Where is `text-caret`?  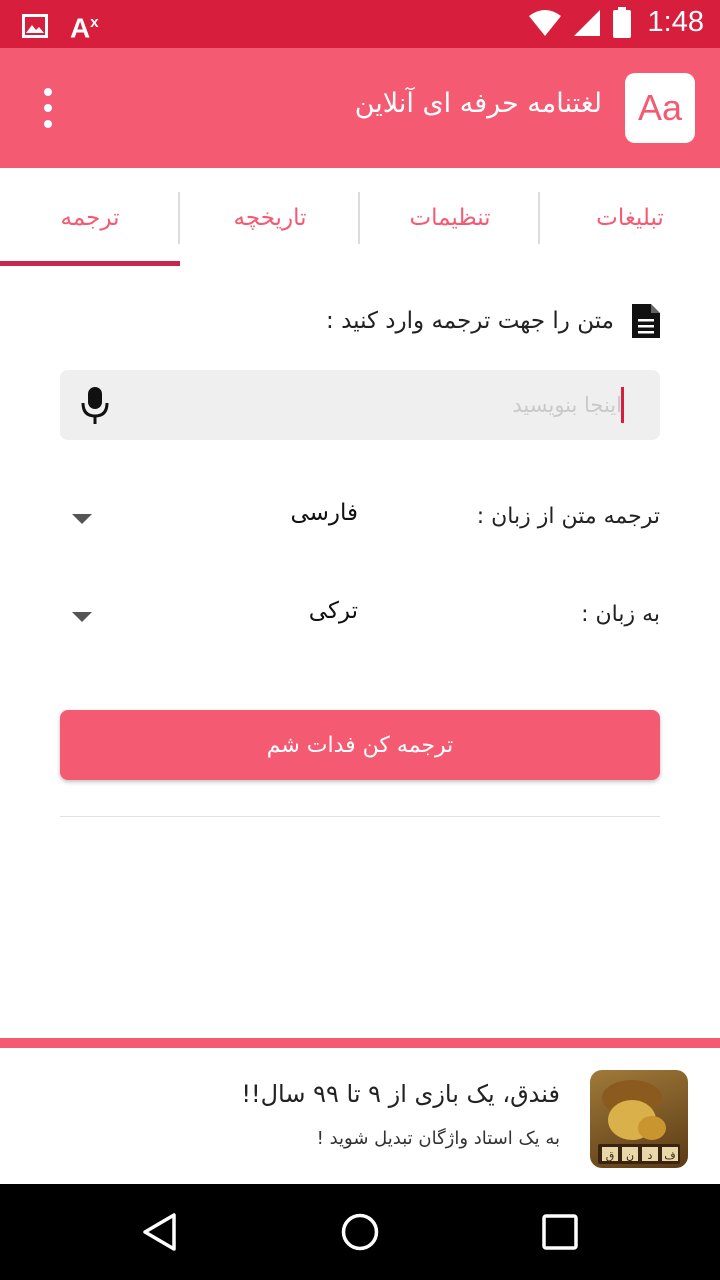
text-caret is located at coordinates (622, 405).